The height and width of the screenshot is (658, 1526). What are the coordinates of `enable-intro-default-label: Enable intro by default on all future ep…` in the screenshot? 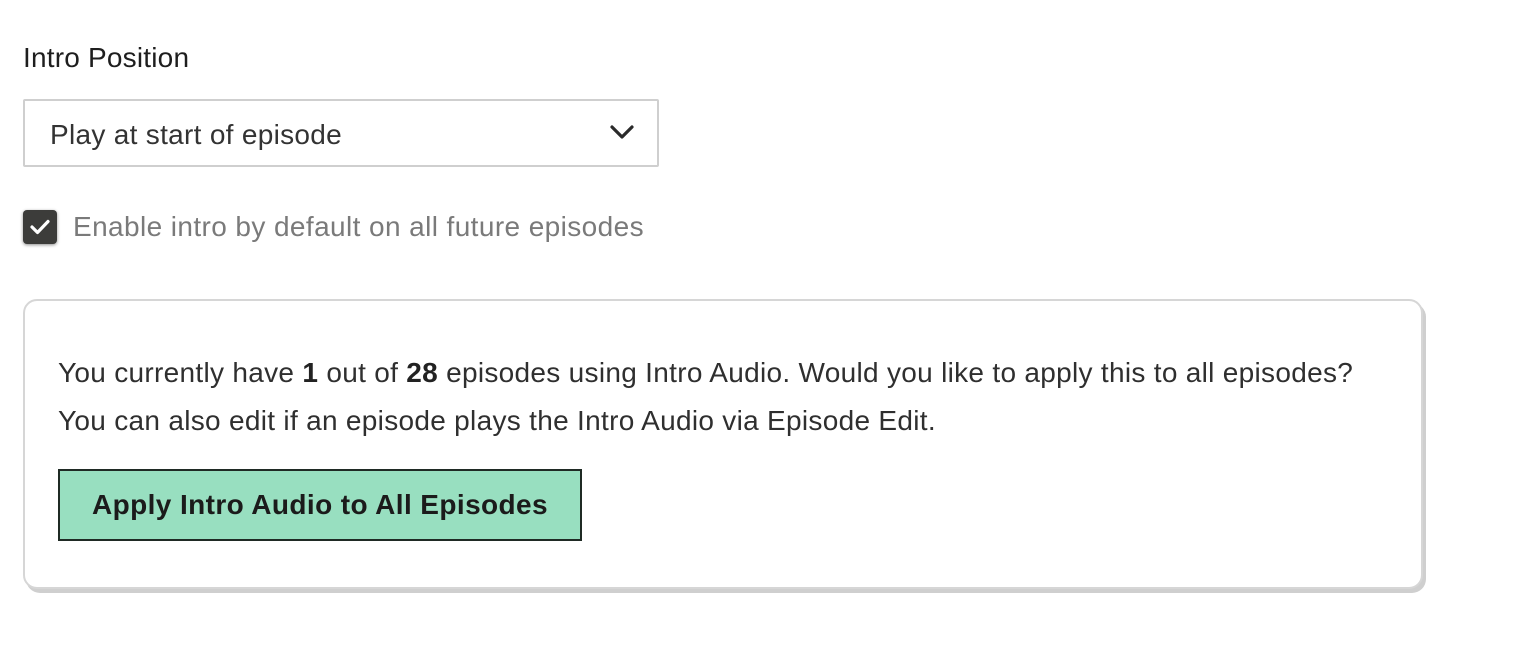 It's located at (358, 226).